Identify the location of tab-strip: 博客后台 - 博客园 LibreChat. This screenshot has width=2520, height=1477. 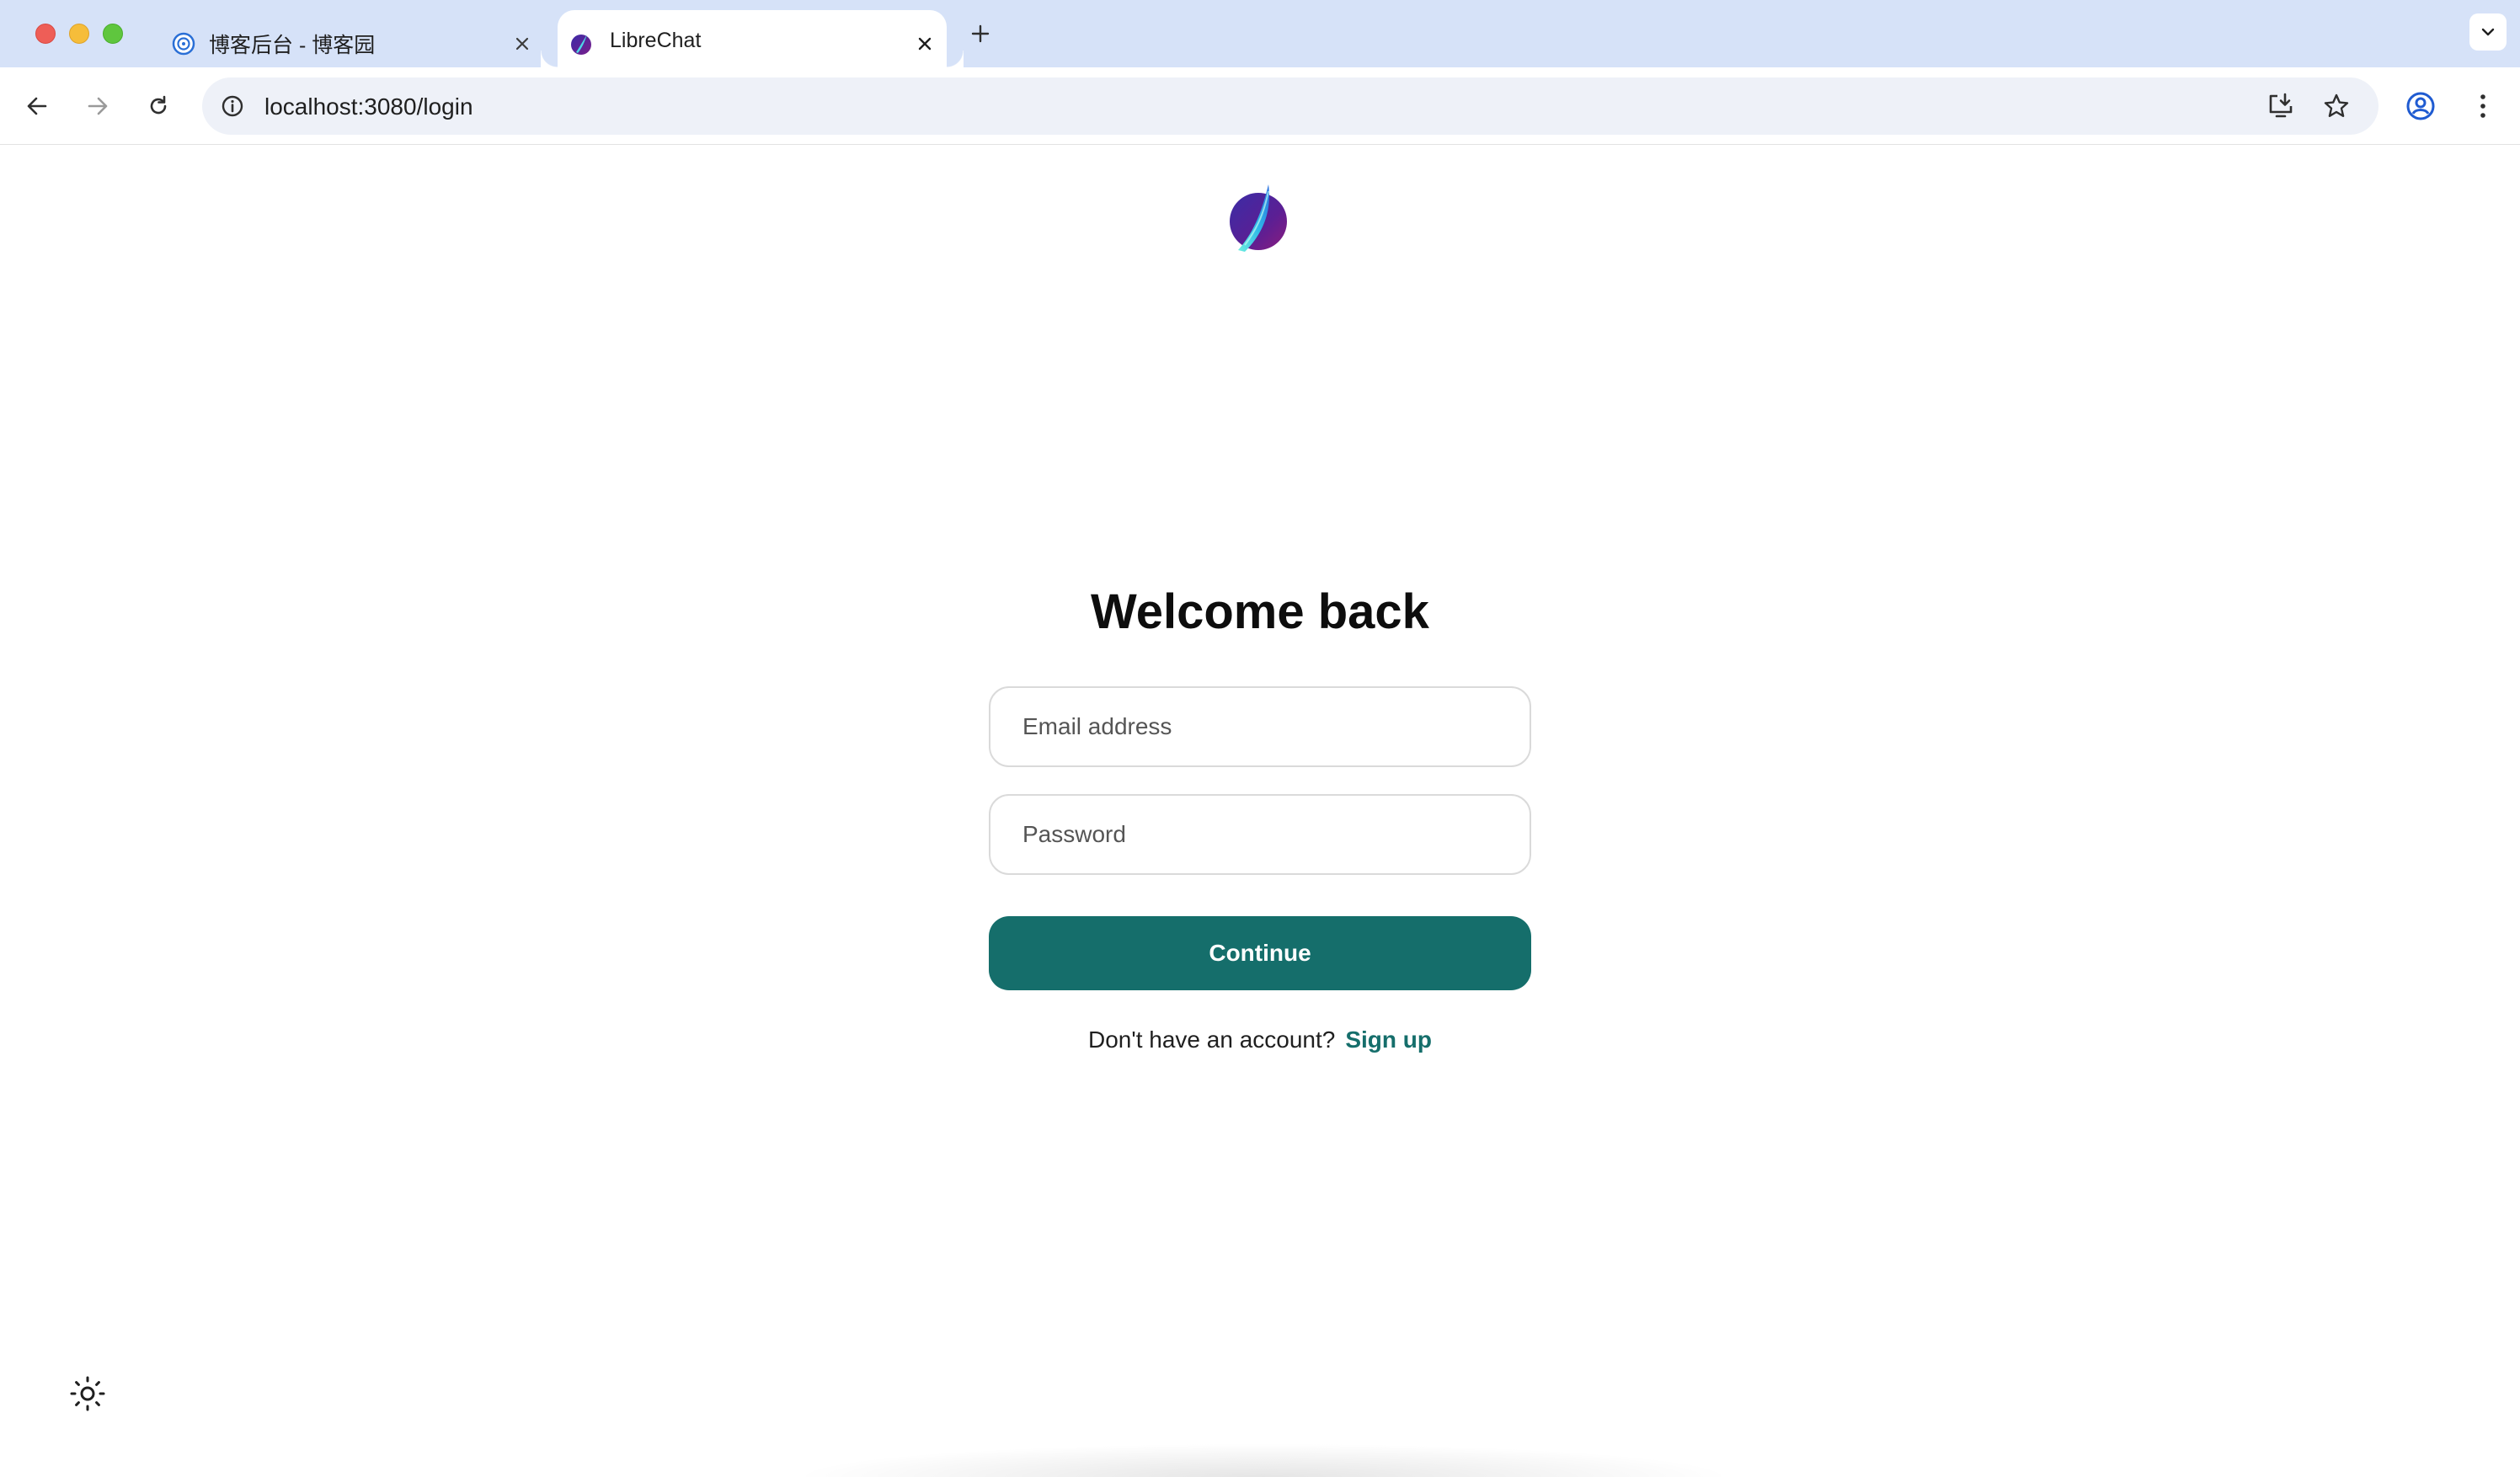
(1260, 33).